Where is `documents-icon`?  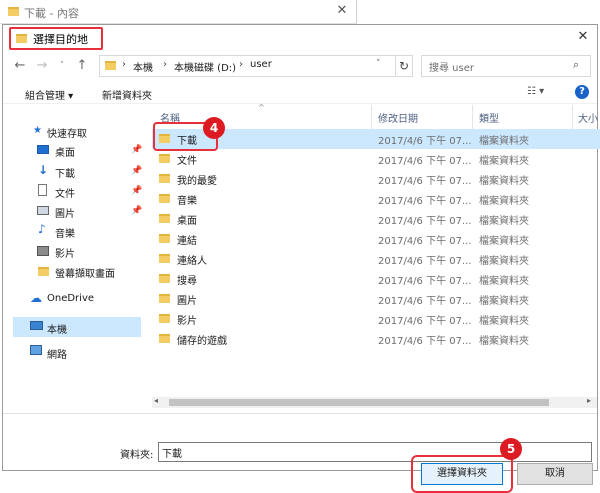 documents-icon is located at coordinates (42, 190).